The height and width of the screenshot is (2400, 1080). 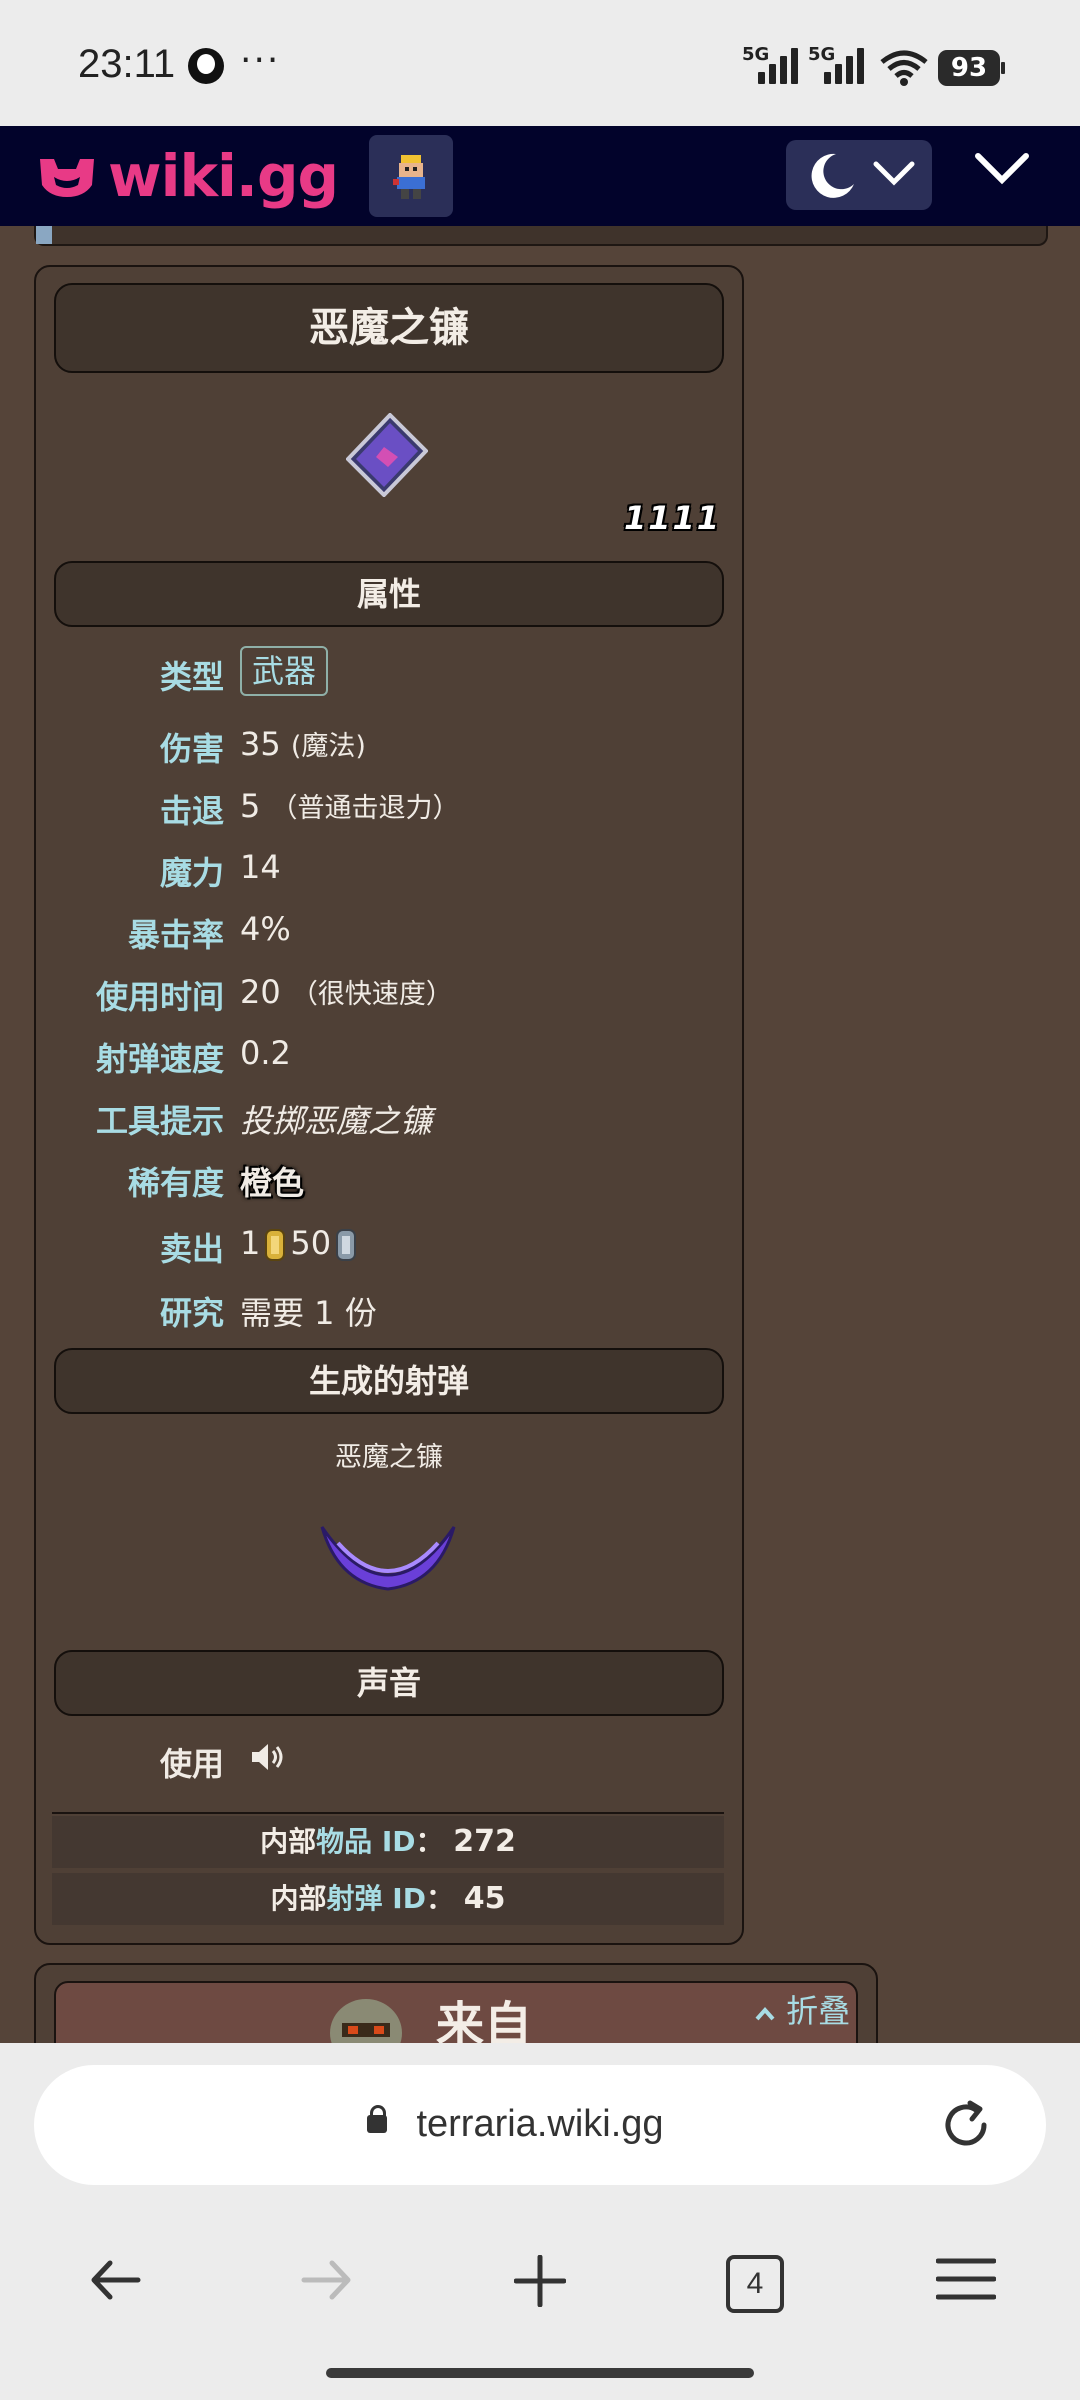 What do you see at coordinates (388, 1558) in the screenshot?
I see `demon-scythe-projectile-icon` at bounding box center [388, 1558].